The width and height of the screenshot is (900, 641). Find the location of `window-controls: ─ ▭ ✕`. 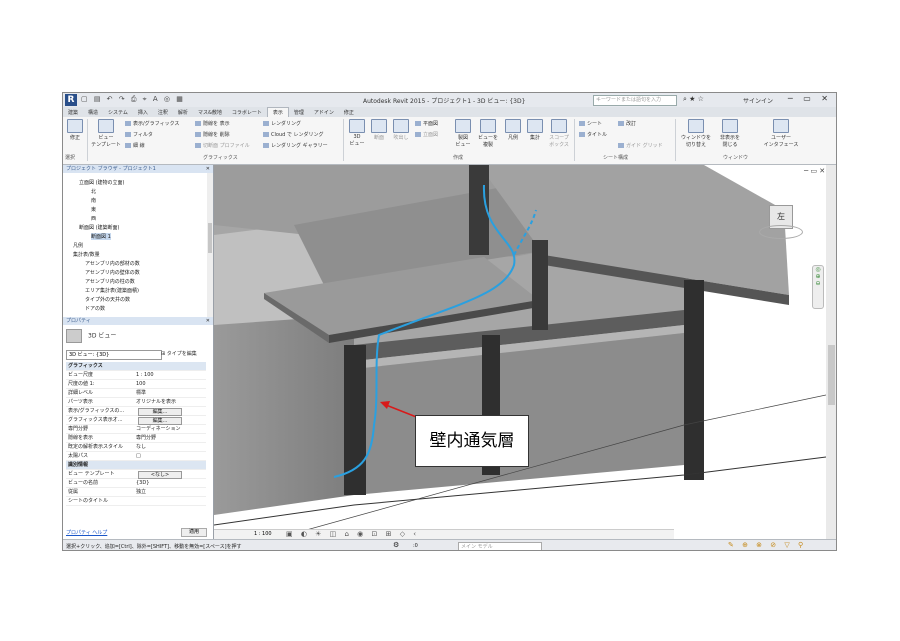

window-controls: ─ ▭ ✕ is located at coordinates (810, 98).